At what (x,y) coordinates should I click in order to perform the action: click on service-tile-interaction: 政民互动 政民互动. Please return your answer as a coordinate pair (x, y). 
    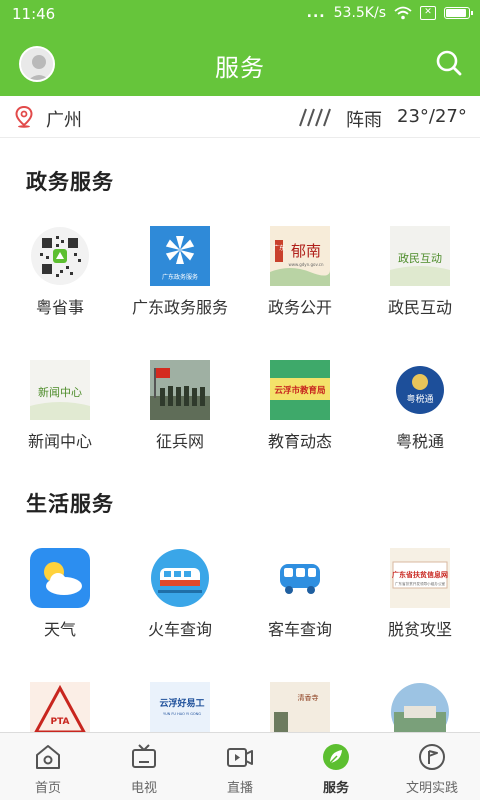
    Looking at the image, I should click on (420, 281).